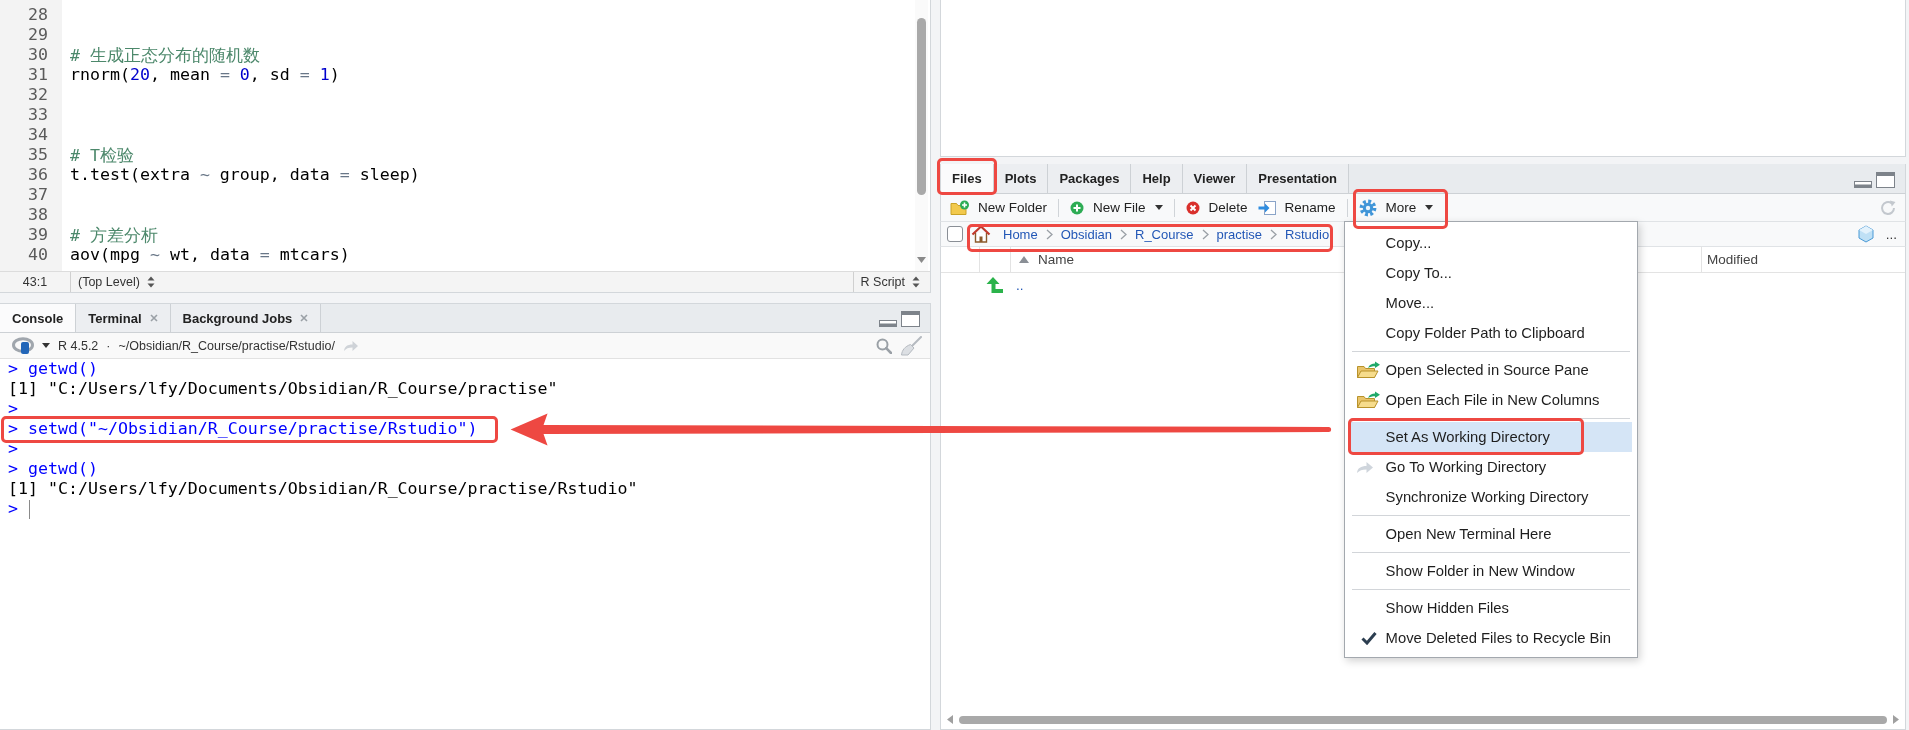 This screenshot has width=1909, height=730. I want to click on console-line: [1] "C:/Users/lfy/Documents/Obsidian/R_Course/practise/Rstudio", so click(323, 489).